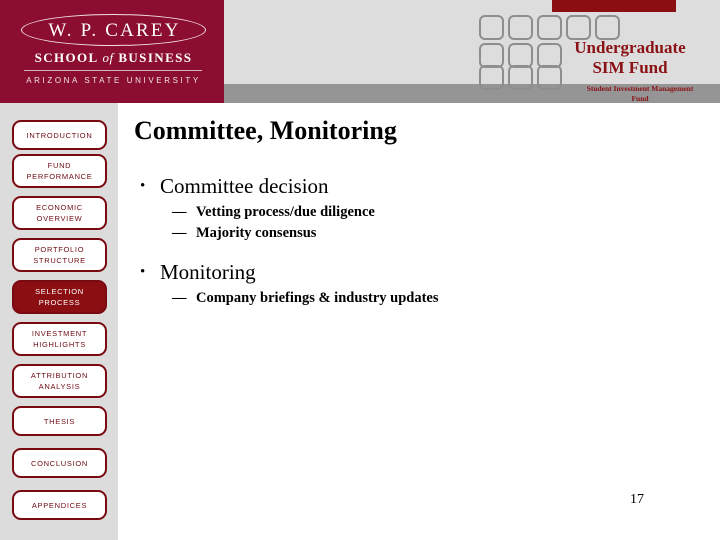 Image resolution: width=720 pixels, height=540 pixels. I want to click on sidebar-item-introduction: INTRODUCTION, so click(59, 135).